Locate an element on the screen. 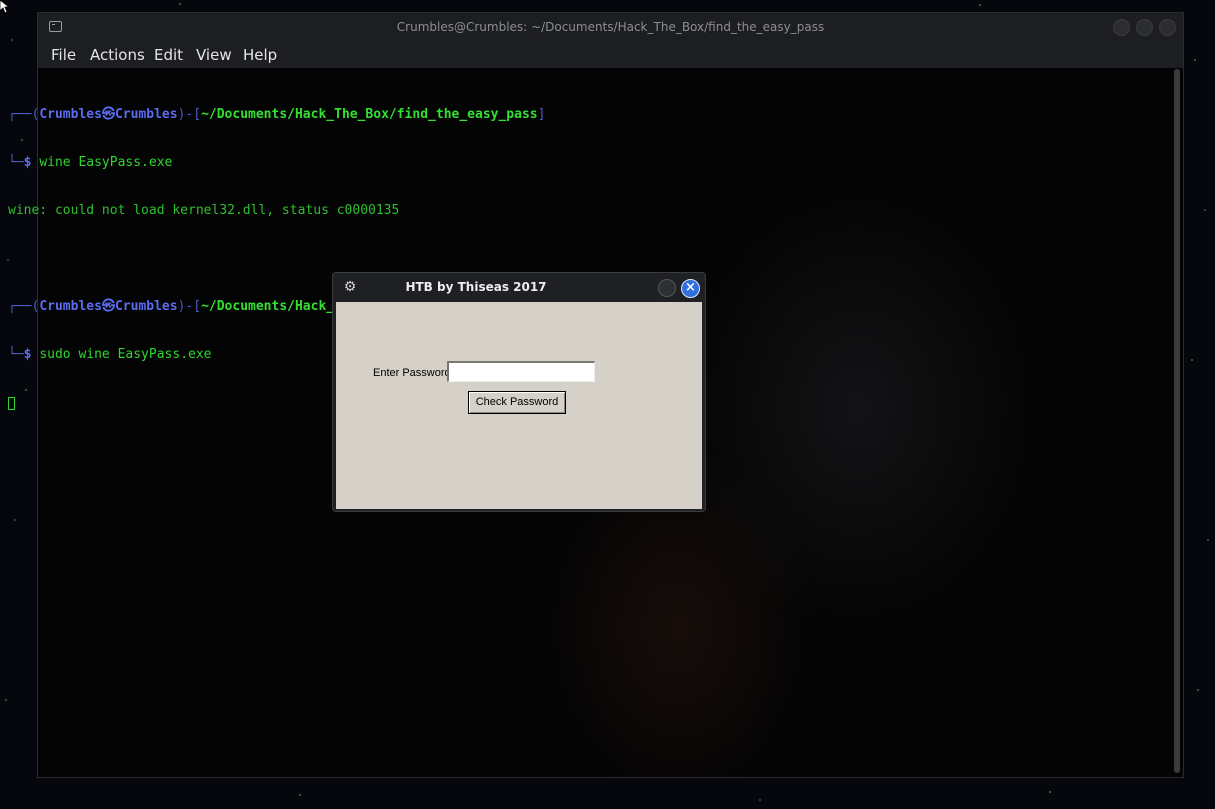 Image resolution: width=1215 pixels, height=809 pixels. menu-help: Help is located at coordinates (260, 55).